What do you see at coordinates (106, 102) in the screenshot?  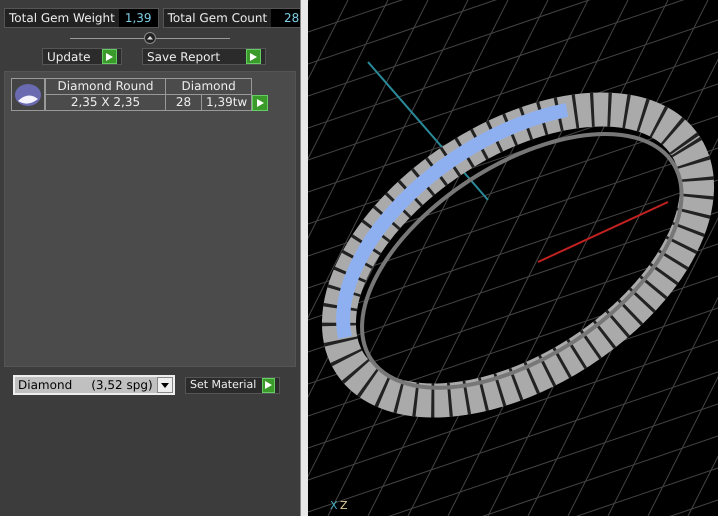 I see `gem-size: 2,35 X 2,35` at bounding box center [106, 102].